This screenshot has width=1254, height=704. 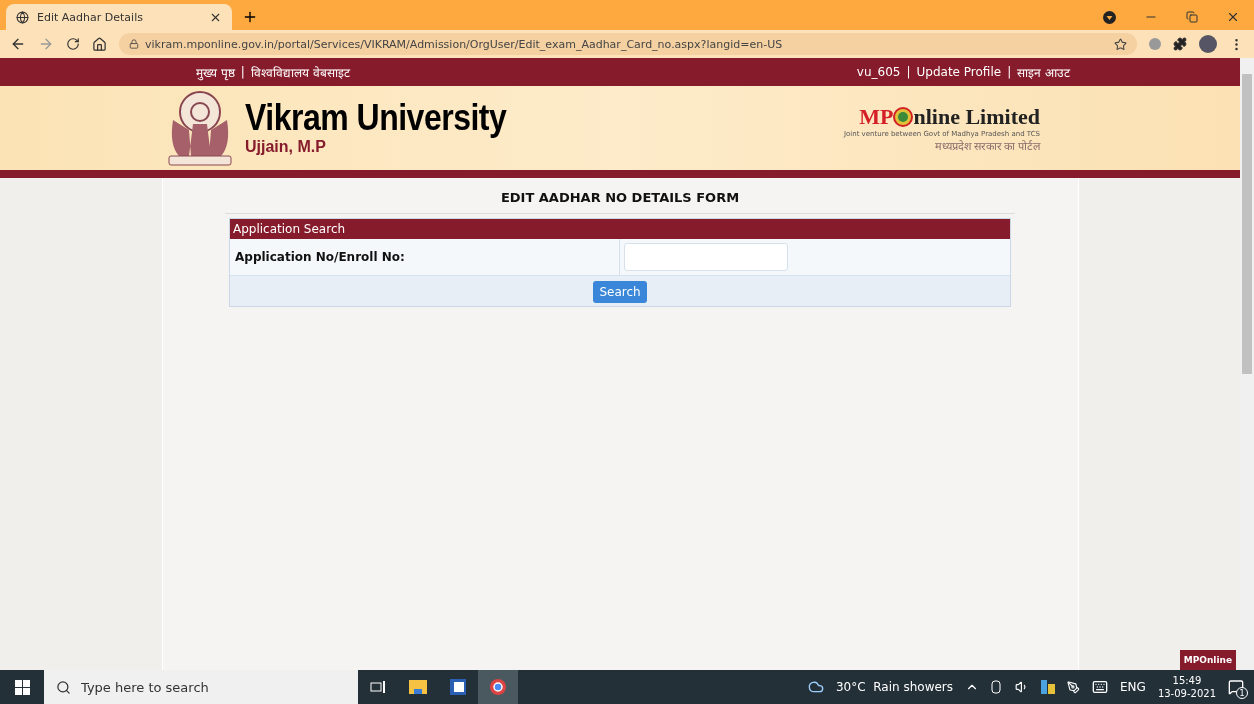 I want to click on nav-link: विश्वविद्यालय वेबसाइट, so click(x=300, y=72).